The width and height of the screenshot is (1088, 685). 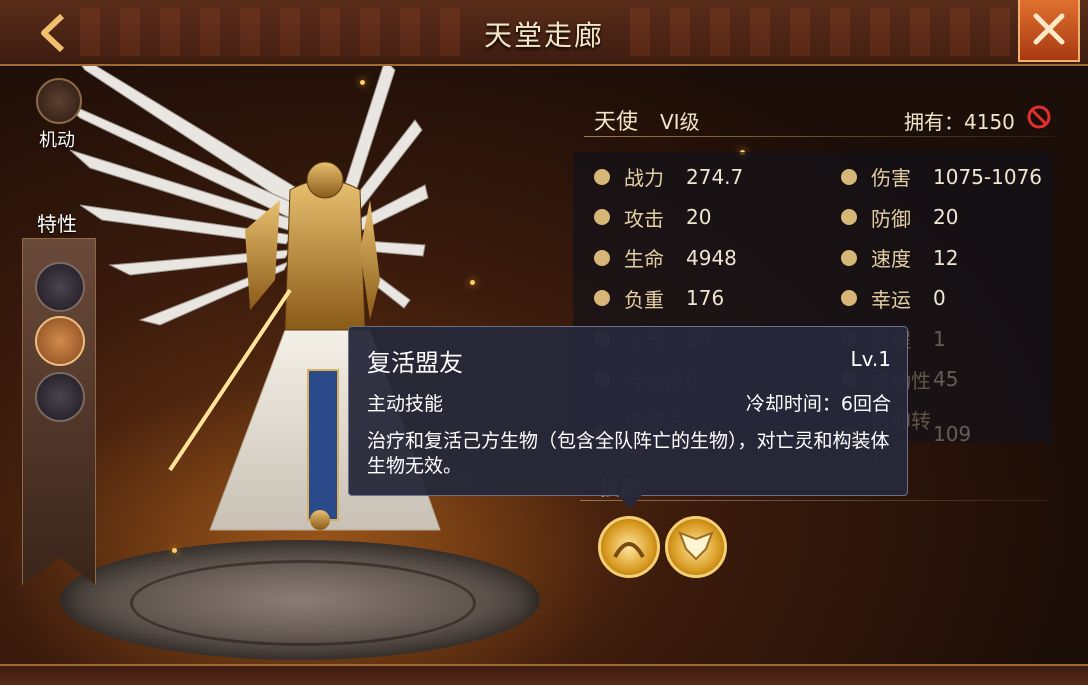 I want to click on stat-label: 战力, so click(x=644, y=178).